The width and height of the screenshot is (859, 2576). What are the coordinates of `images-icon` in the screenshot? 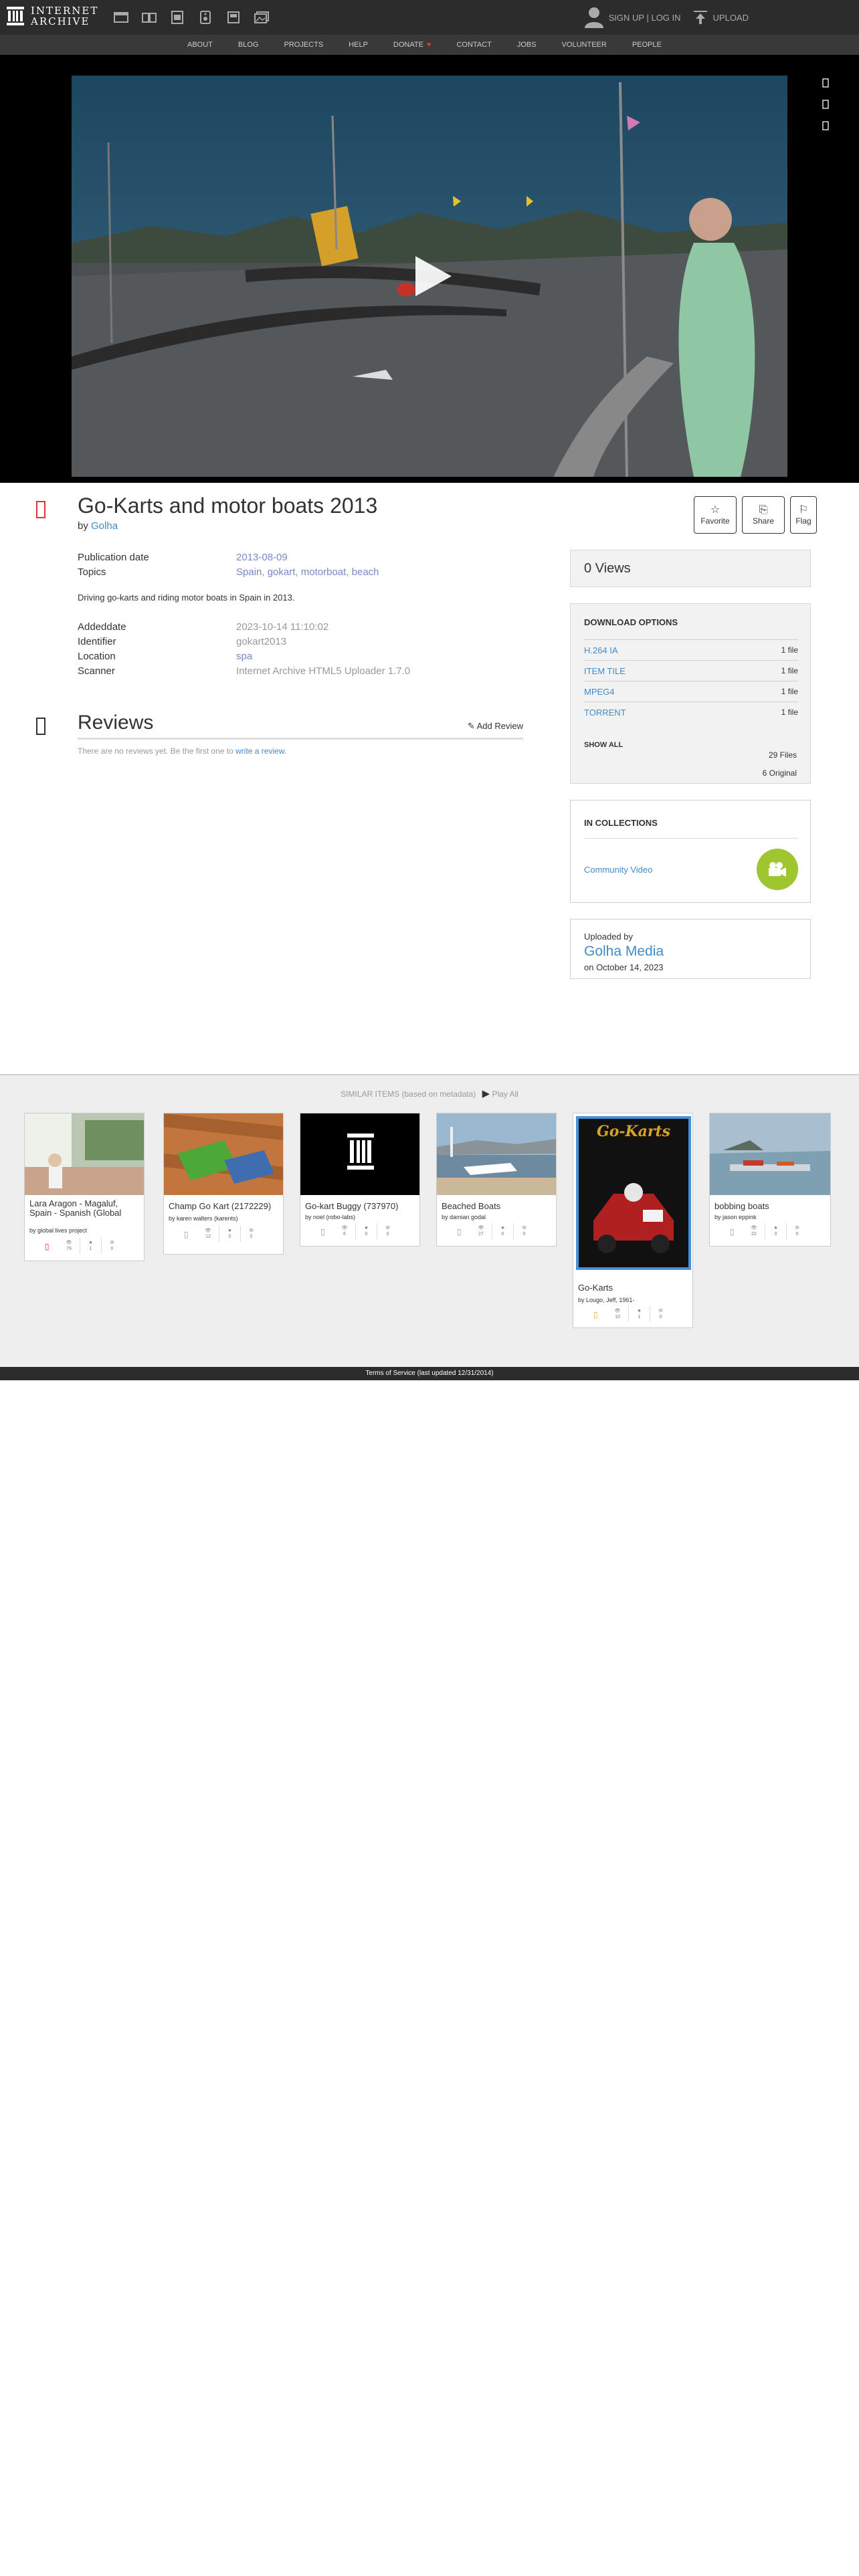 It's located at (262, 17).